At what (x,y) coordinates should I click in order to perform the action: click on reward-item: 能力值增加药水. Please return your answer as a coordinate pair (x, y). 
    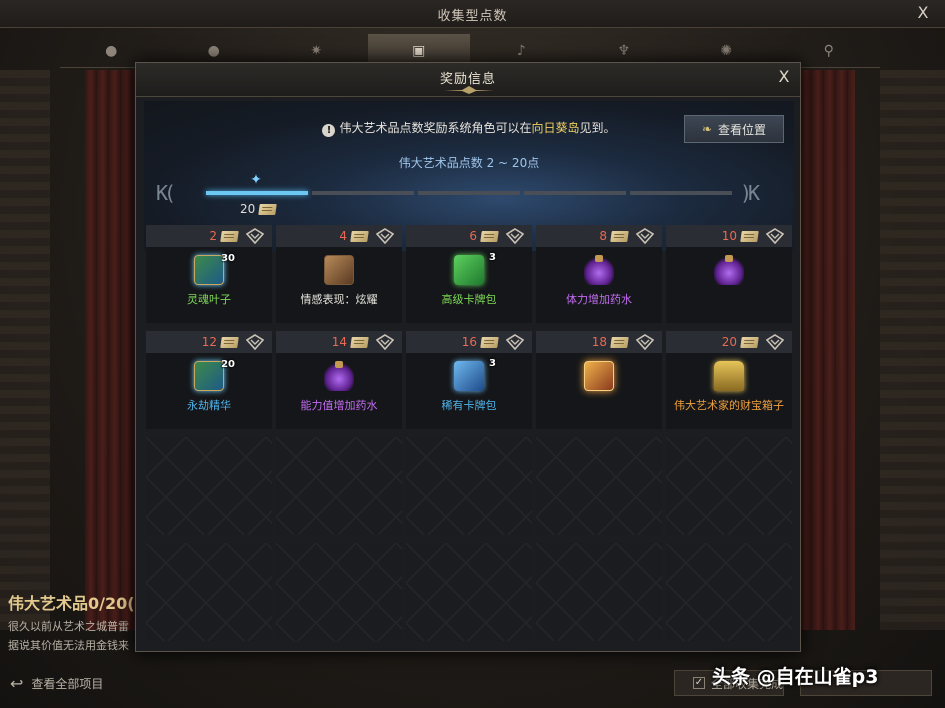
    Looking at the image, I should click on (339, 391).